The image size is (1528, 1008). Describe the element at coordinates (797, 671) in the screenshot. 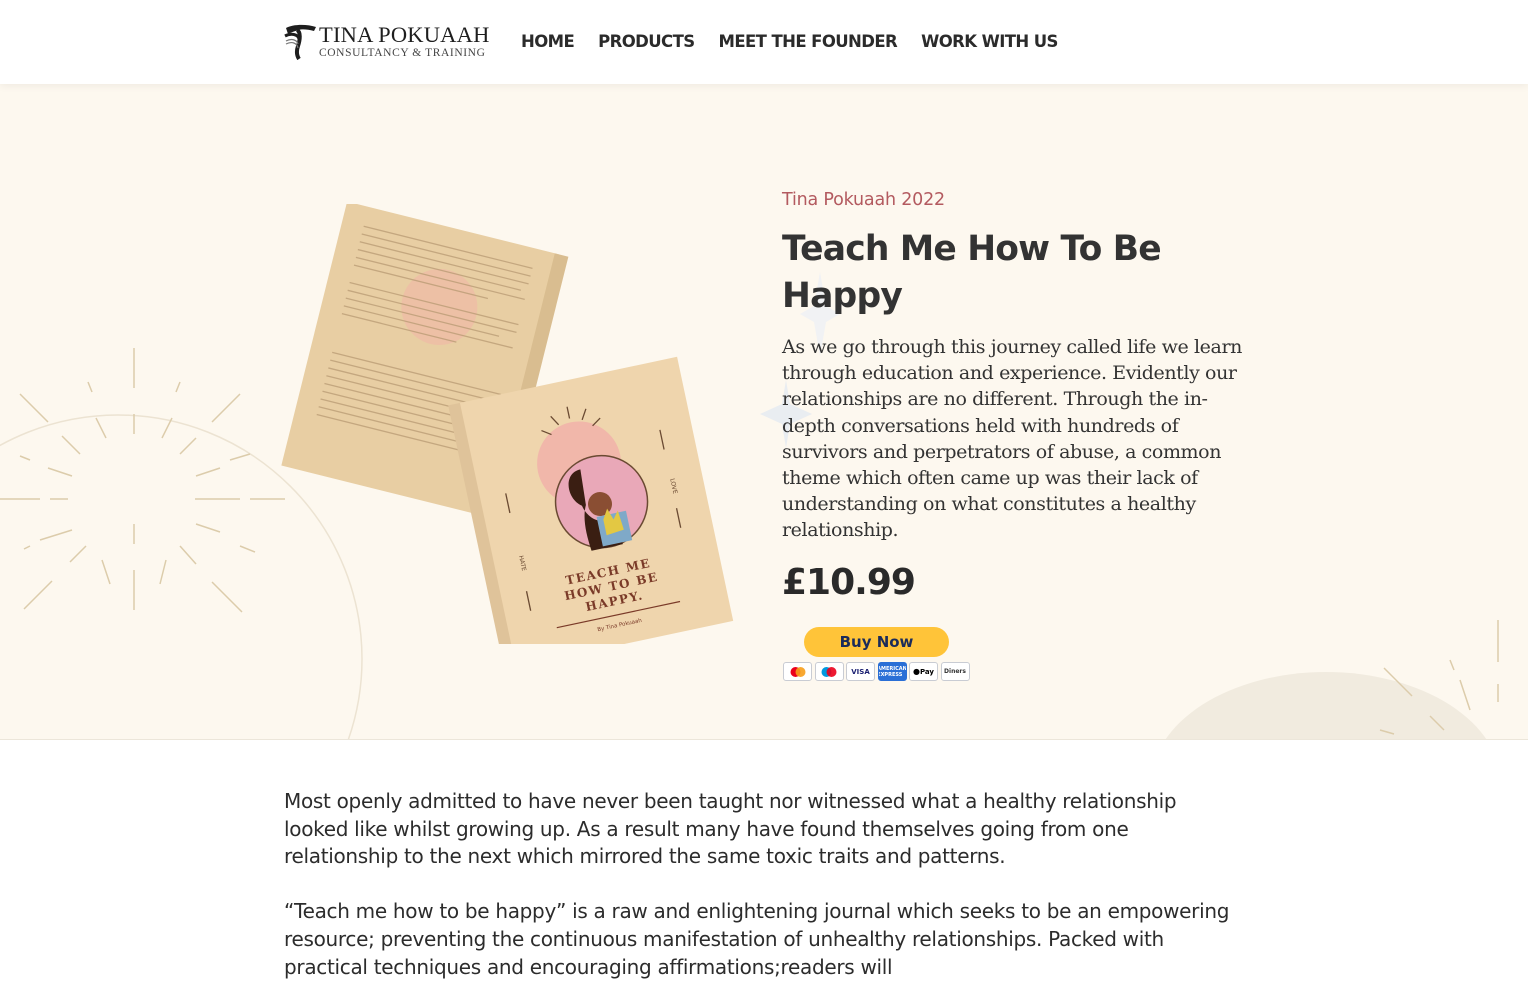

I see `mastercard-icon` at that location.